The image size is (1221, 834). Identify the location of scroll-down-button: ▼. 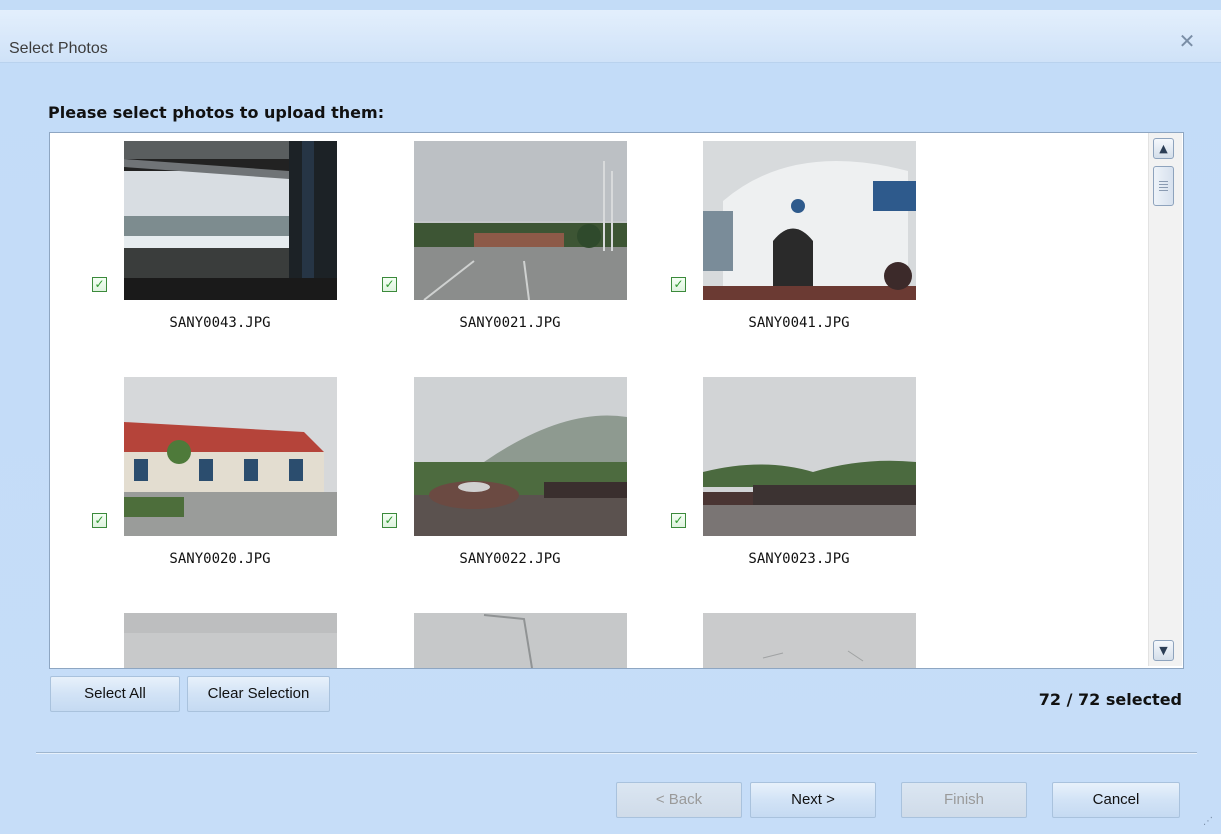
(1163, 650).